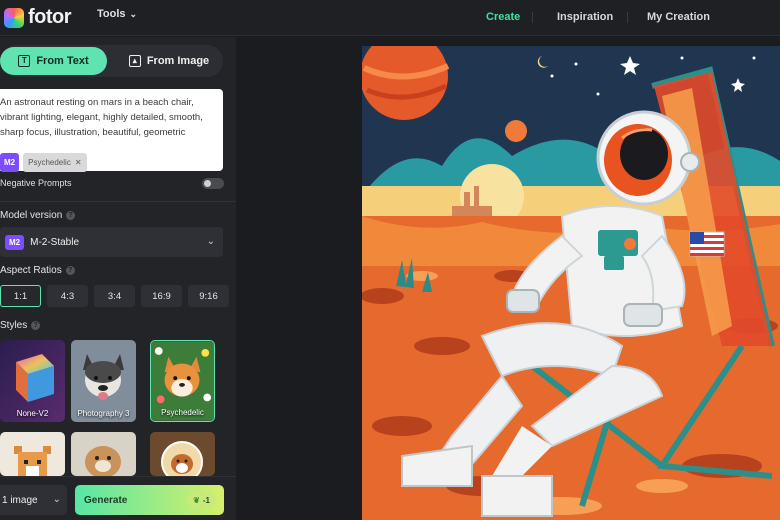  Describe the element at coordinates (103, 381) in the screenshot. I see `style-card-photography-3: Photography 3` at that location.